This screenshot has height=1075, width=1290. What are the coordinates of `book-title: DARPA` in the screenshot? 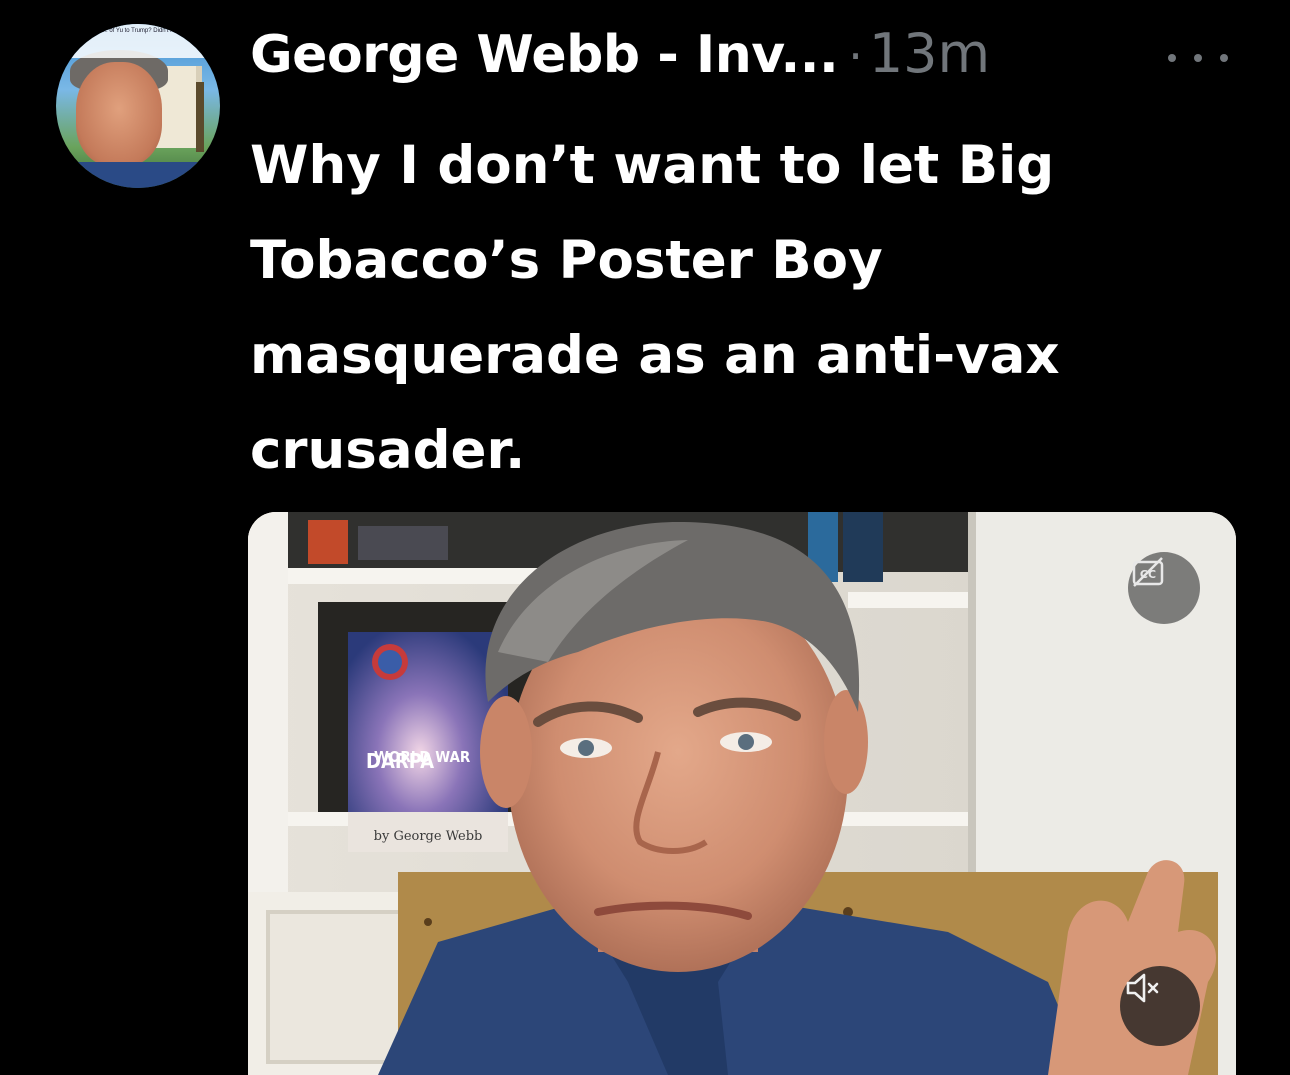 It's located at (400, 761).